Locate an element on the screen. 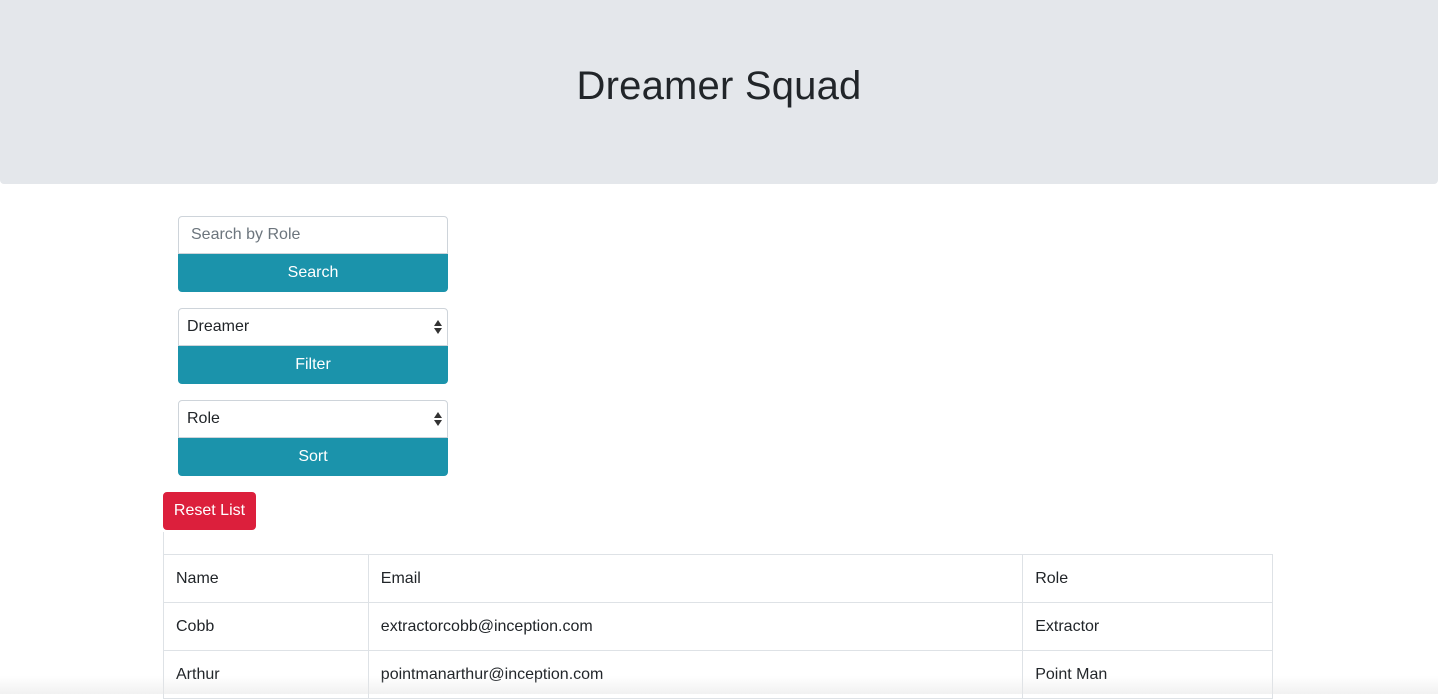 The image size is (1438, 699). page-title: Dreamer Squad is located at coordinates (719, 86).